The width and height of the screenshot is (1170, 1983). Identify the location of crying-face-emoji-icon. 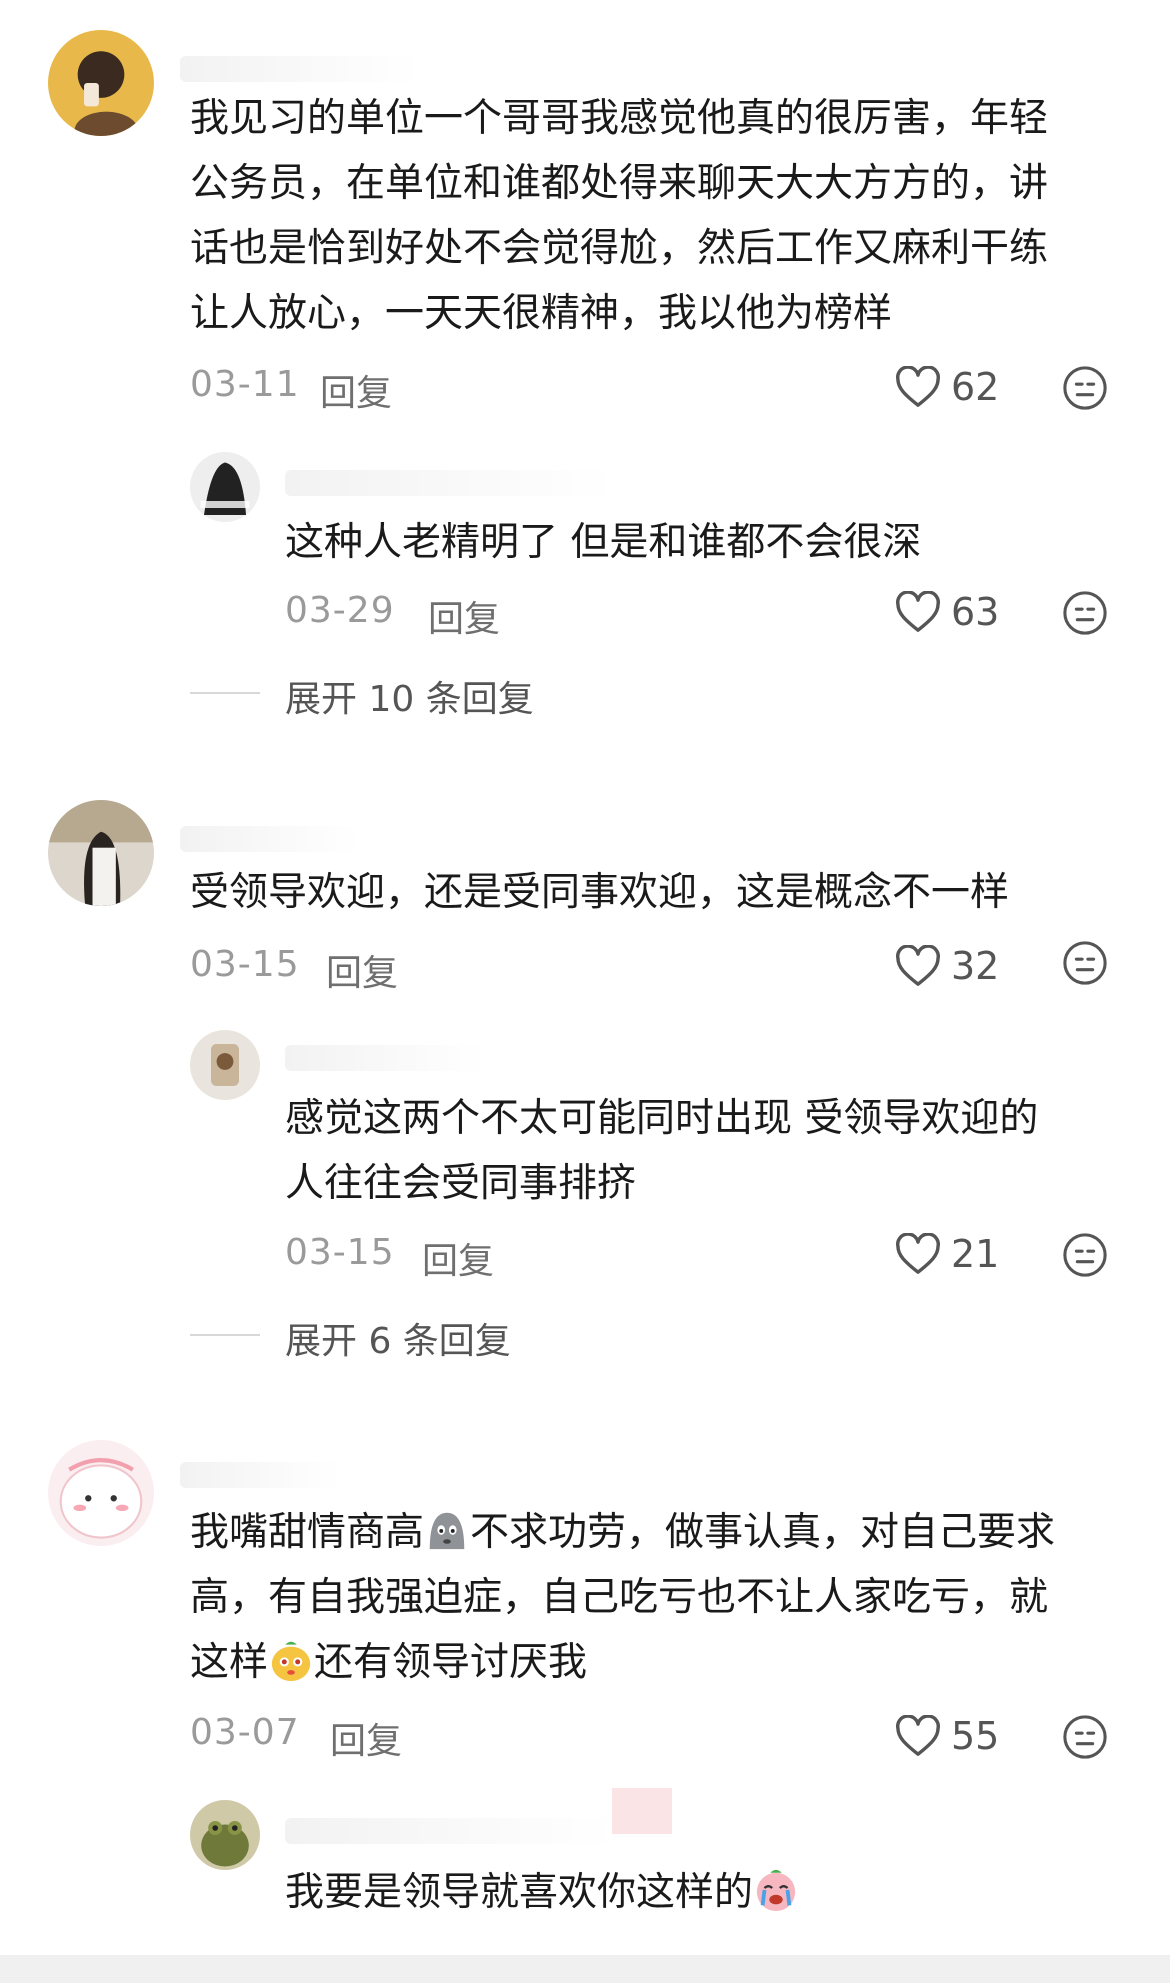
(776, 1890).